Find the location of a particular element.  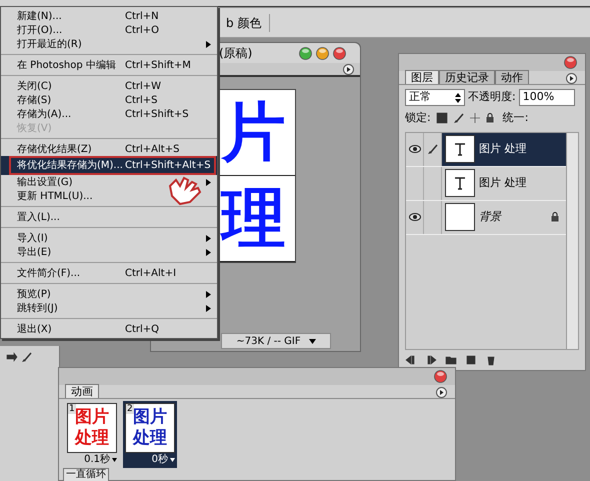

menu-item: 打开最近的(R) is located at coordinates (109, 44).